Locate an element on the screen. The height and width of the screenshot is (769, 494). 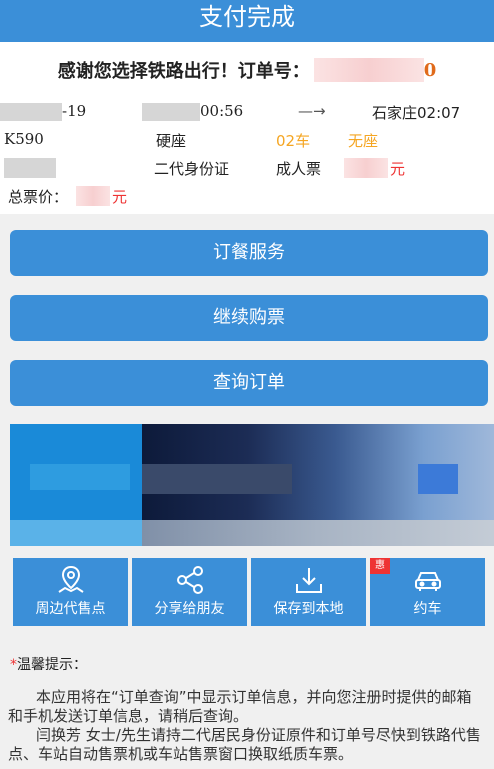
order-number-tail: 0 is located at coordinates (430, 70).